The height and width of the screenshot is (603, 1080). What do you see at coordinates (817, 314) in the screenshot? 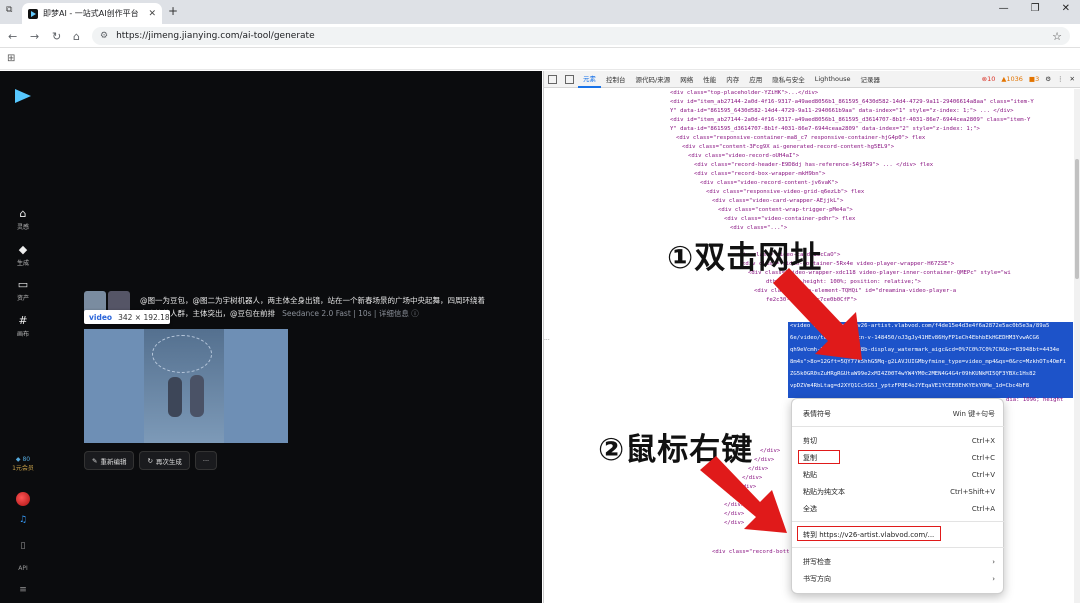
I see `arrow-to-url-icon` at bounding box center [817, 314].